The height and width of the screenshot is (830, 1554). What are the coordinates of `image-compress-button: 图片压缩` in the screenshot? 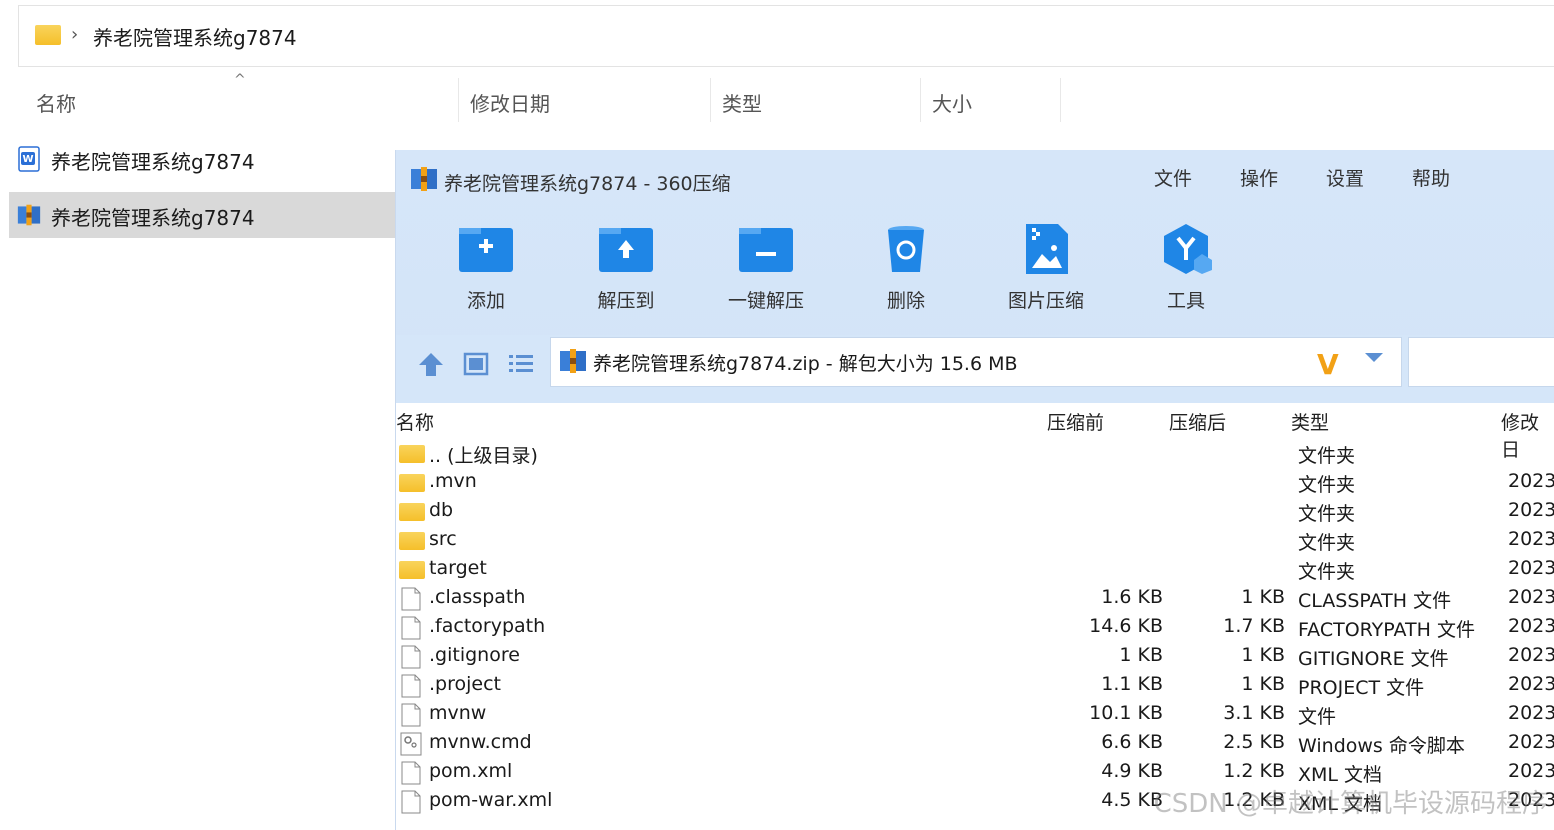 It's located at (1046, 267).